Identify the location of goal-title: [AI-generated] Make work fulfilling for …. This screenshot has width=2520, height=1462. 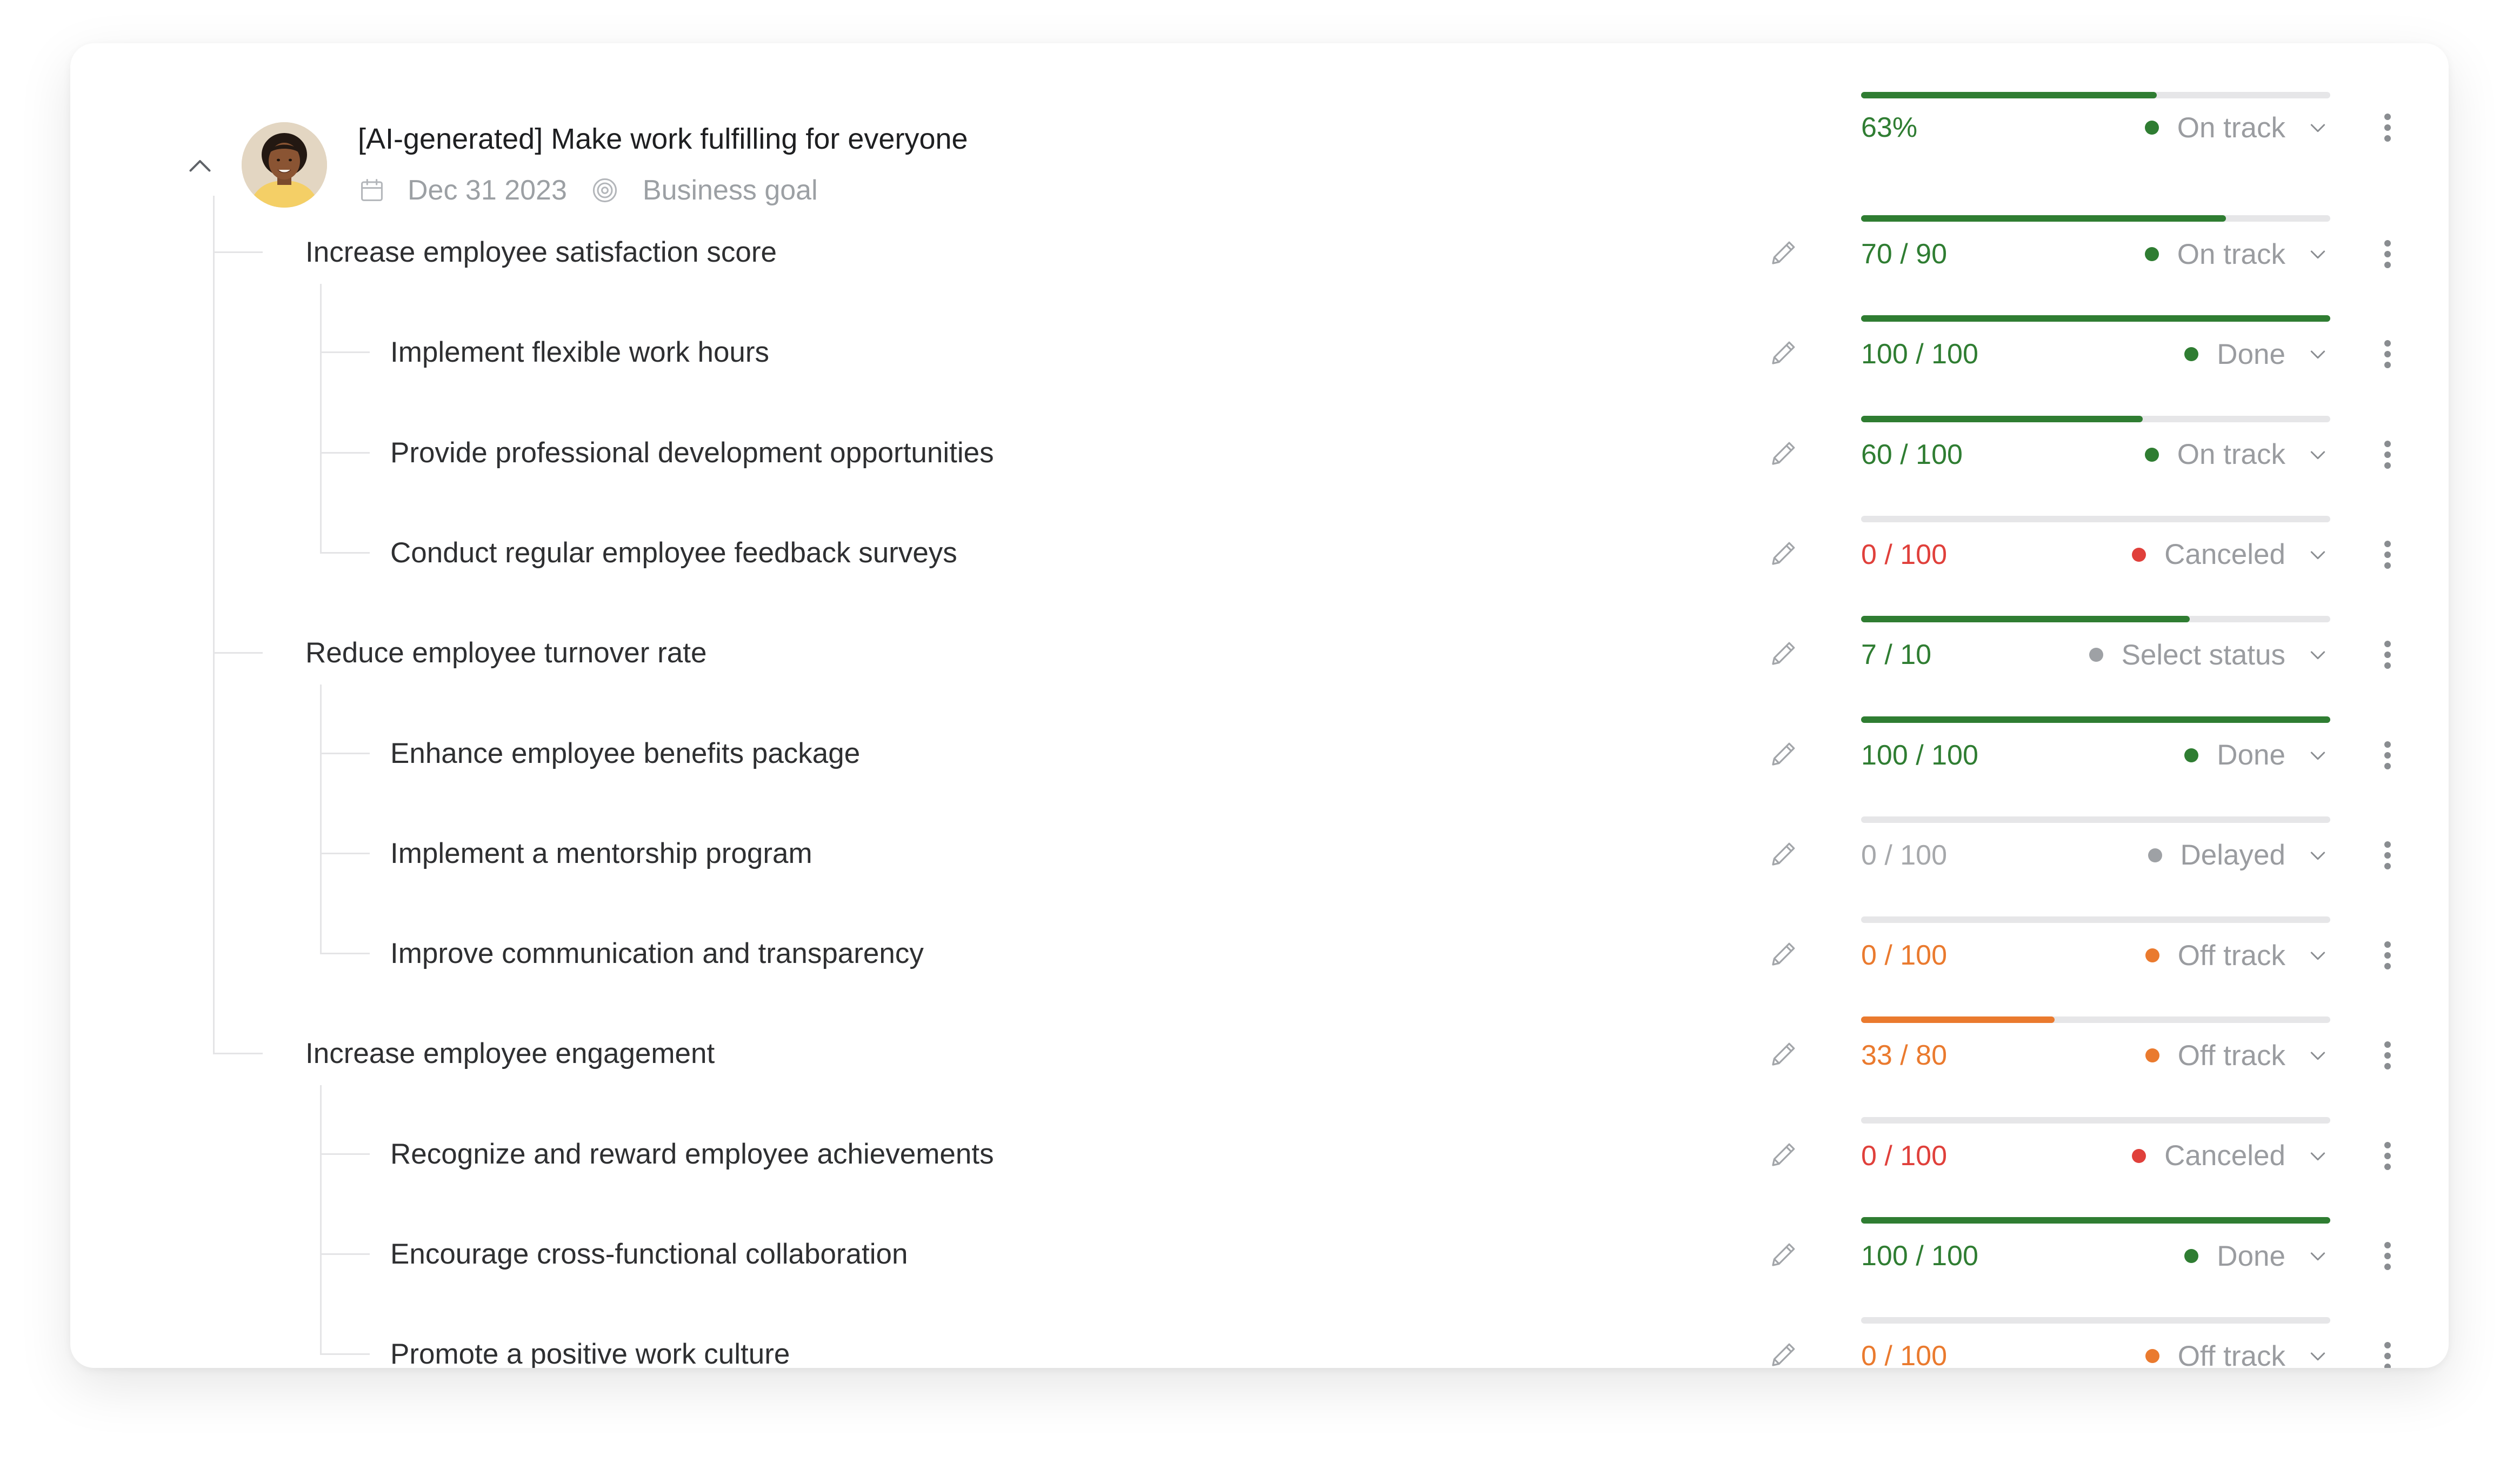
(663, 139).